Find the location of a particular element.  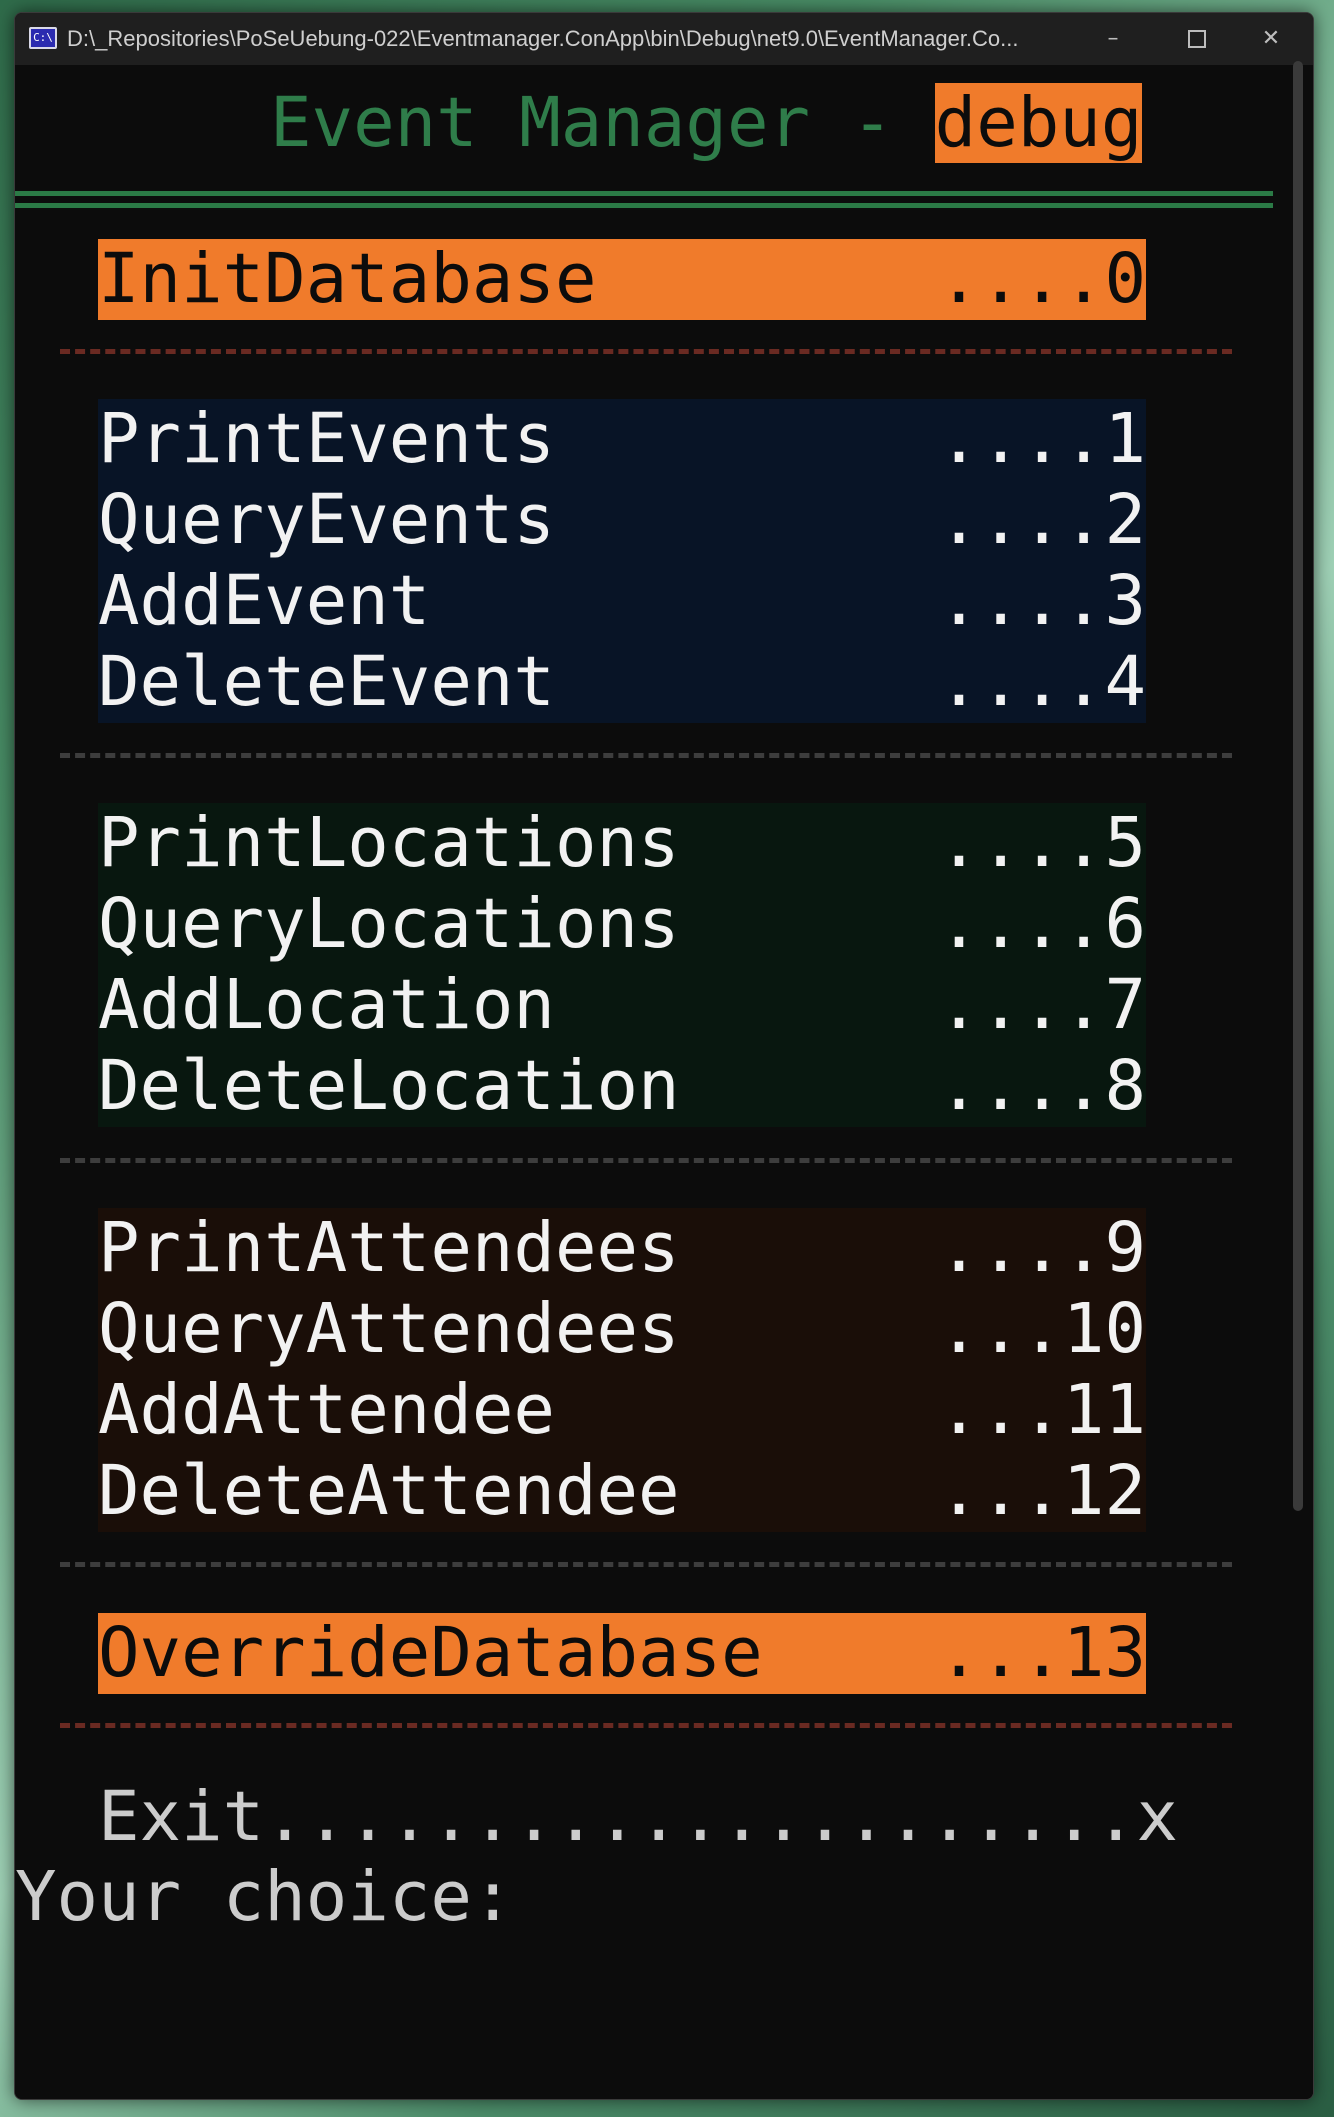

menu-item-print-events: PrintEvents ....1 is located at coordinates (622, 439).